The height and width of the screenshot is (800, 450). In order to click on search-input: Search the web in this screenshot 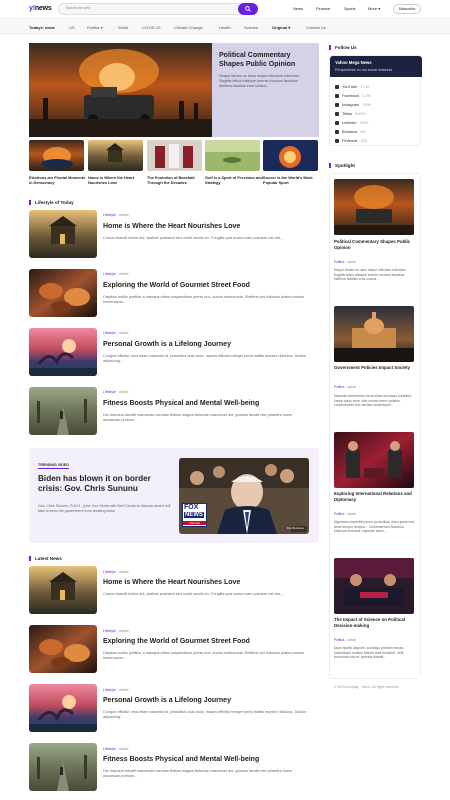, I will do `click(78, 8)`.